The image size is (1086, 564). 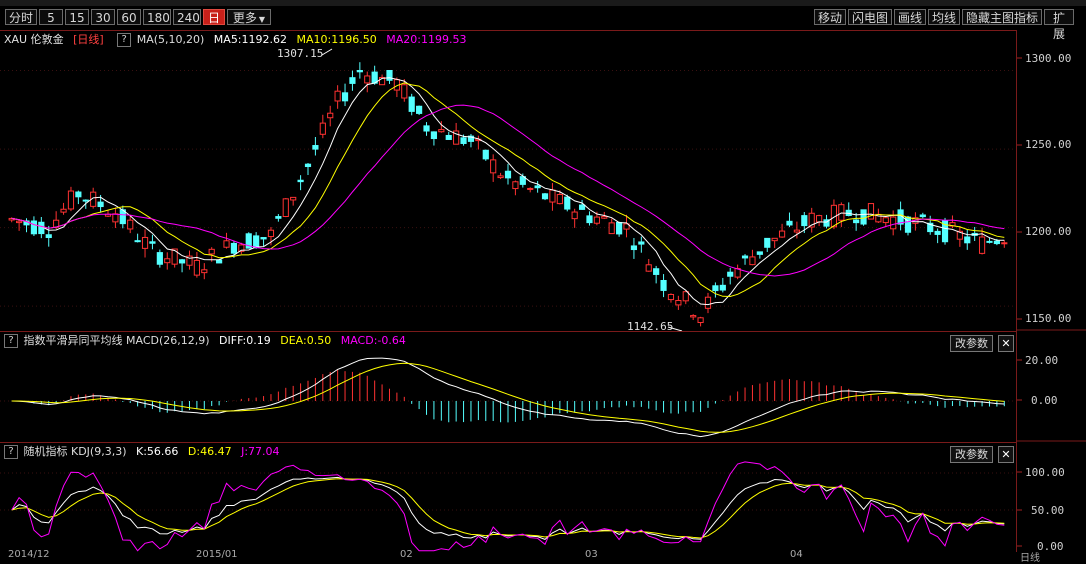 What do you see at coordinates (250, 39) in the screenshot?
I see `ma5-value: MA5:1192.62` at bounding box center [250, 39].